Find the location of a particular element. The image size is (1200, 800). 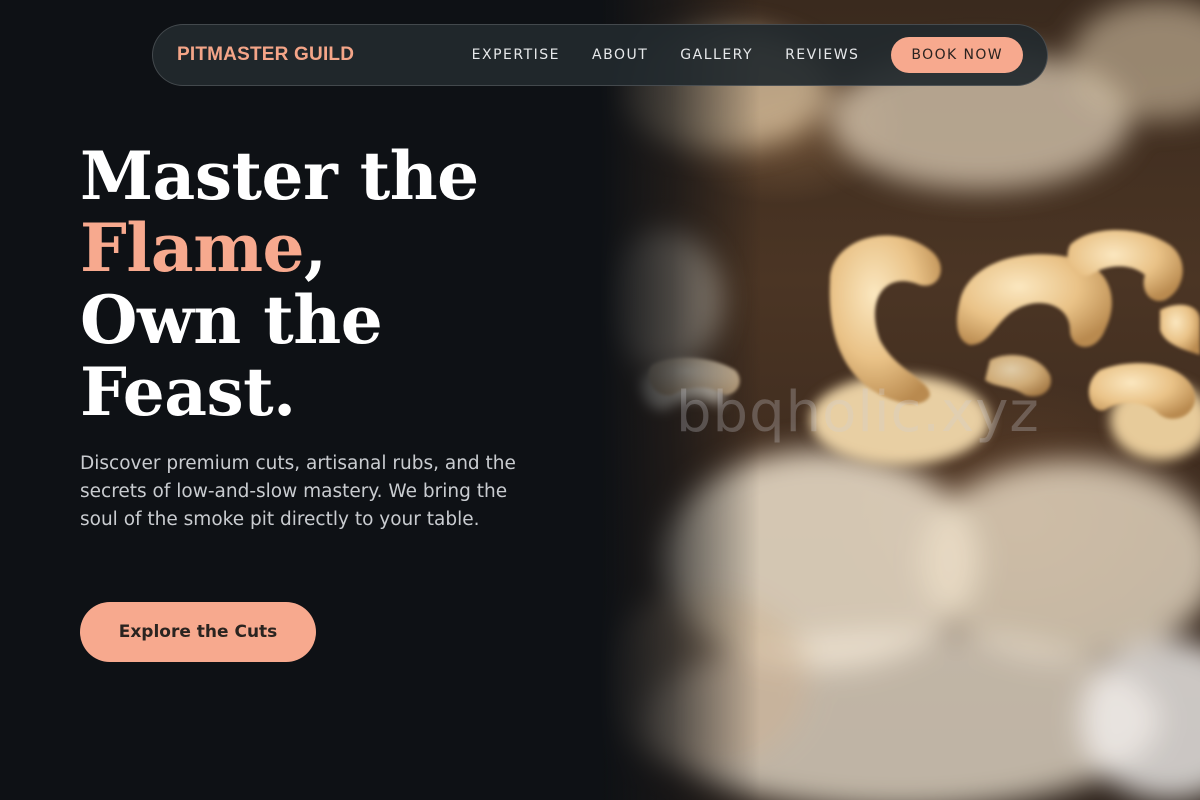

hero-headline: Master the Flame, Own the Feast. is located at coordinates (279, 284).